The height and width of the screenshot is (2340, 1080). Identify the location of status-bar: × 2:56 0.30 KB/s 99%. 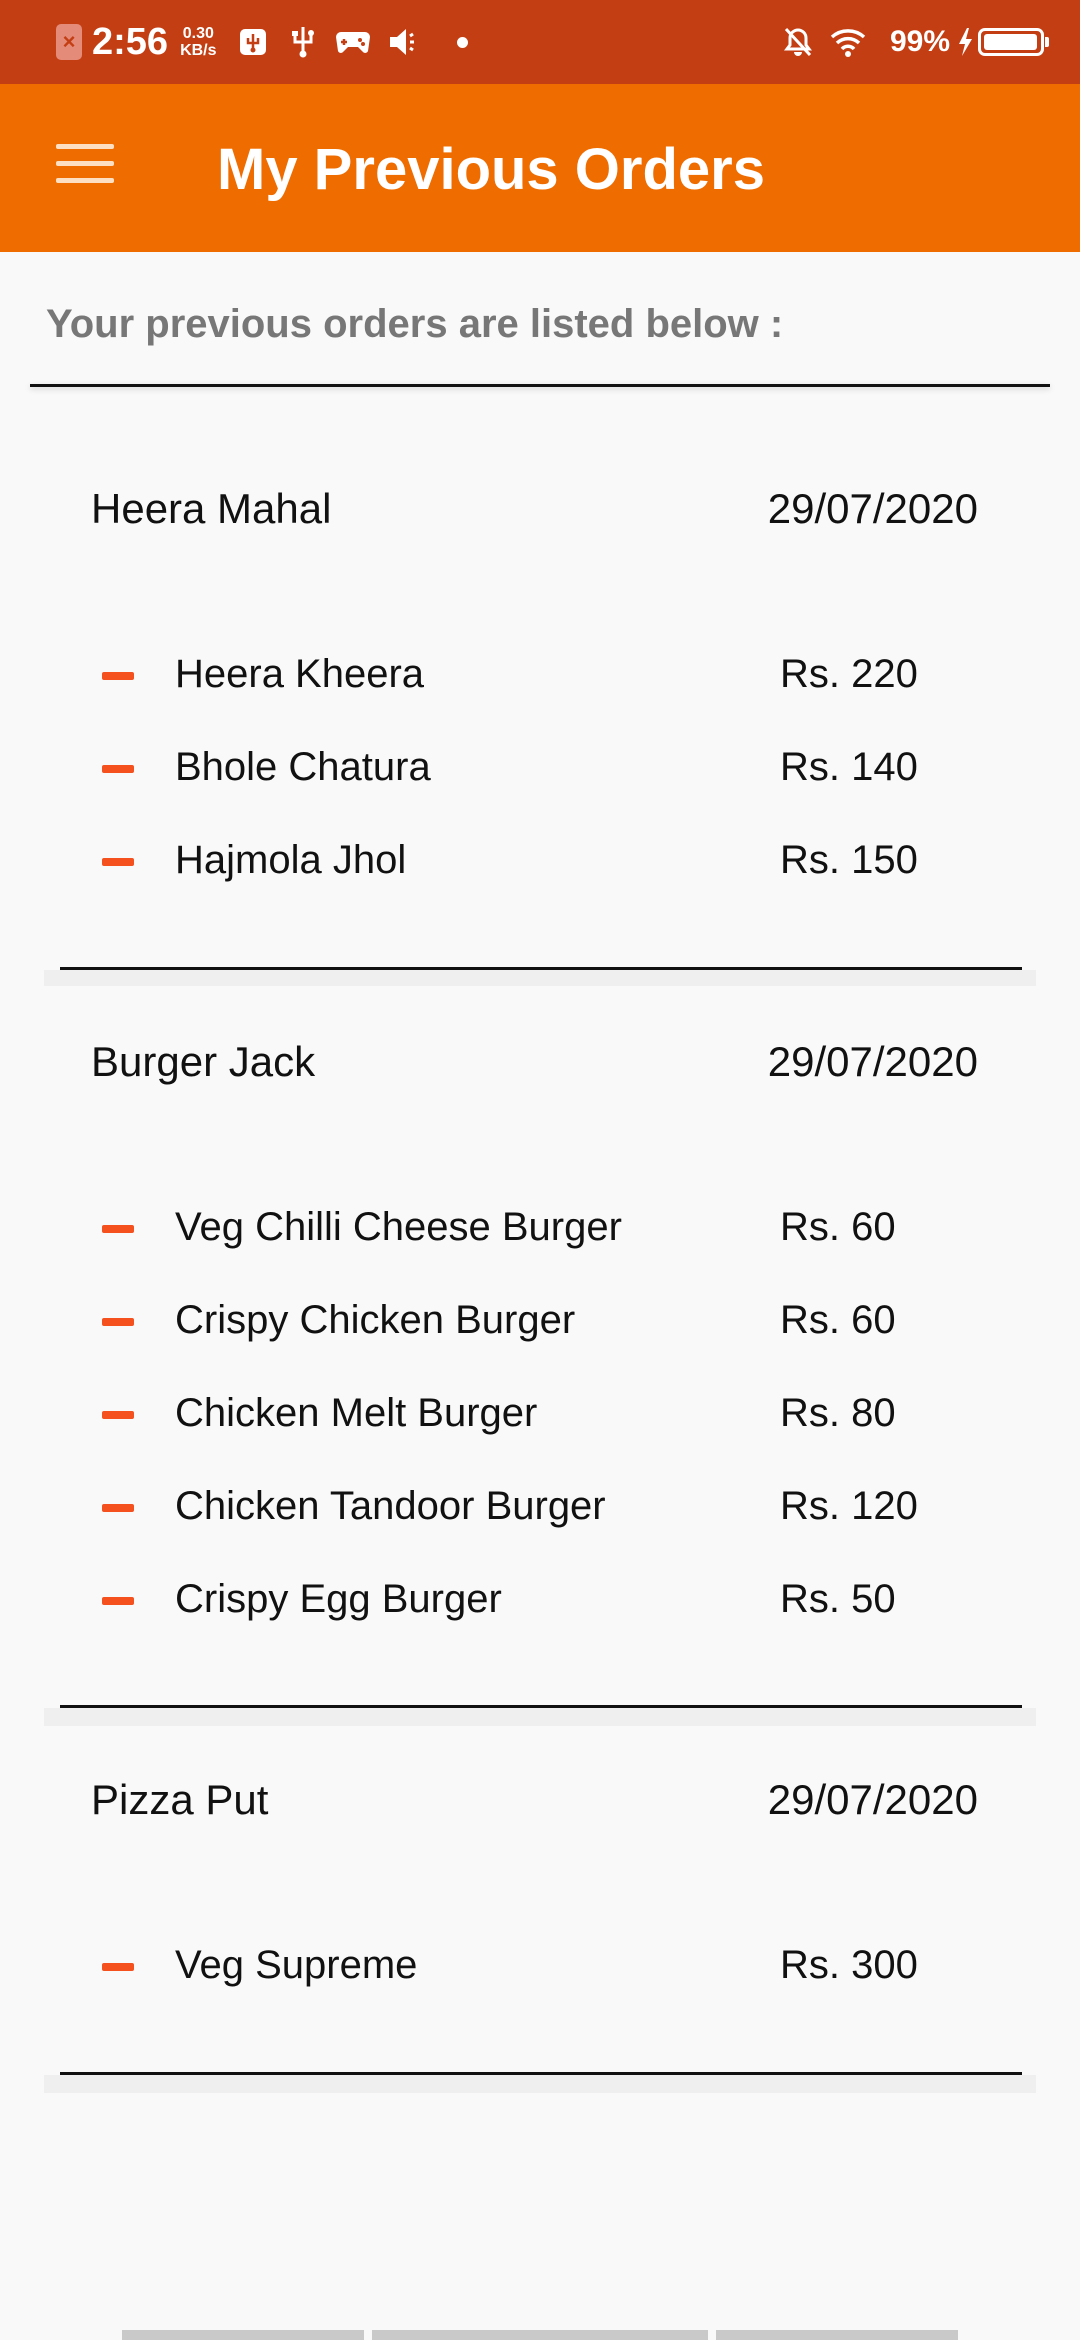
(540, 42).